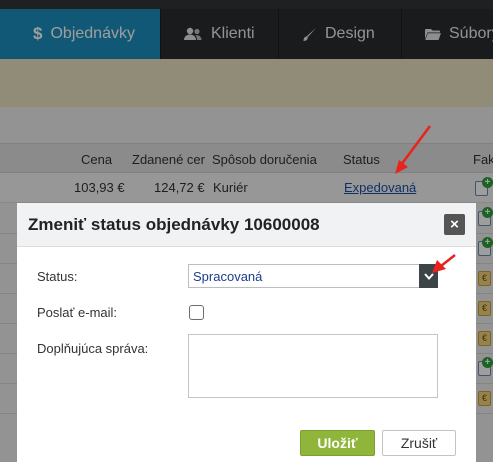 Image resolution: width=493 pixels, height=462 pixels. I want to click on status-label: Status:, so click(57, 276).